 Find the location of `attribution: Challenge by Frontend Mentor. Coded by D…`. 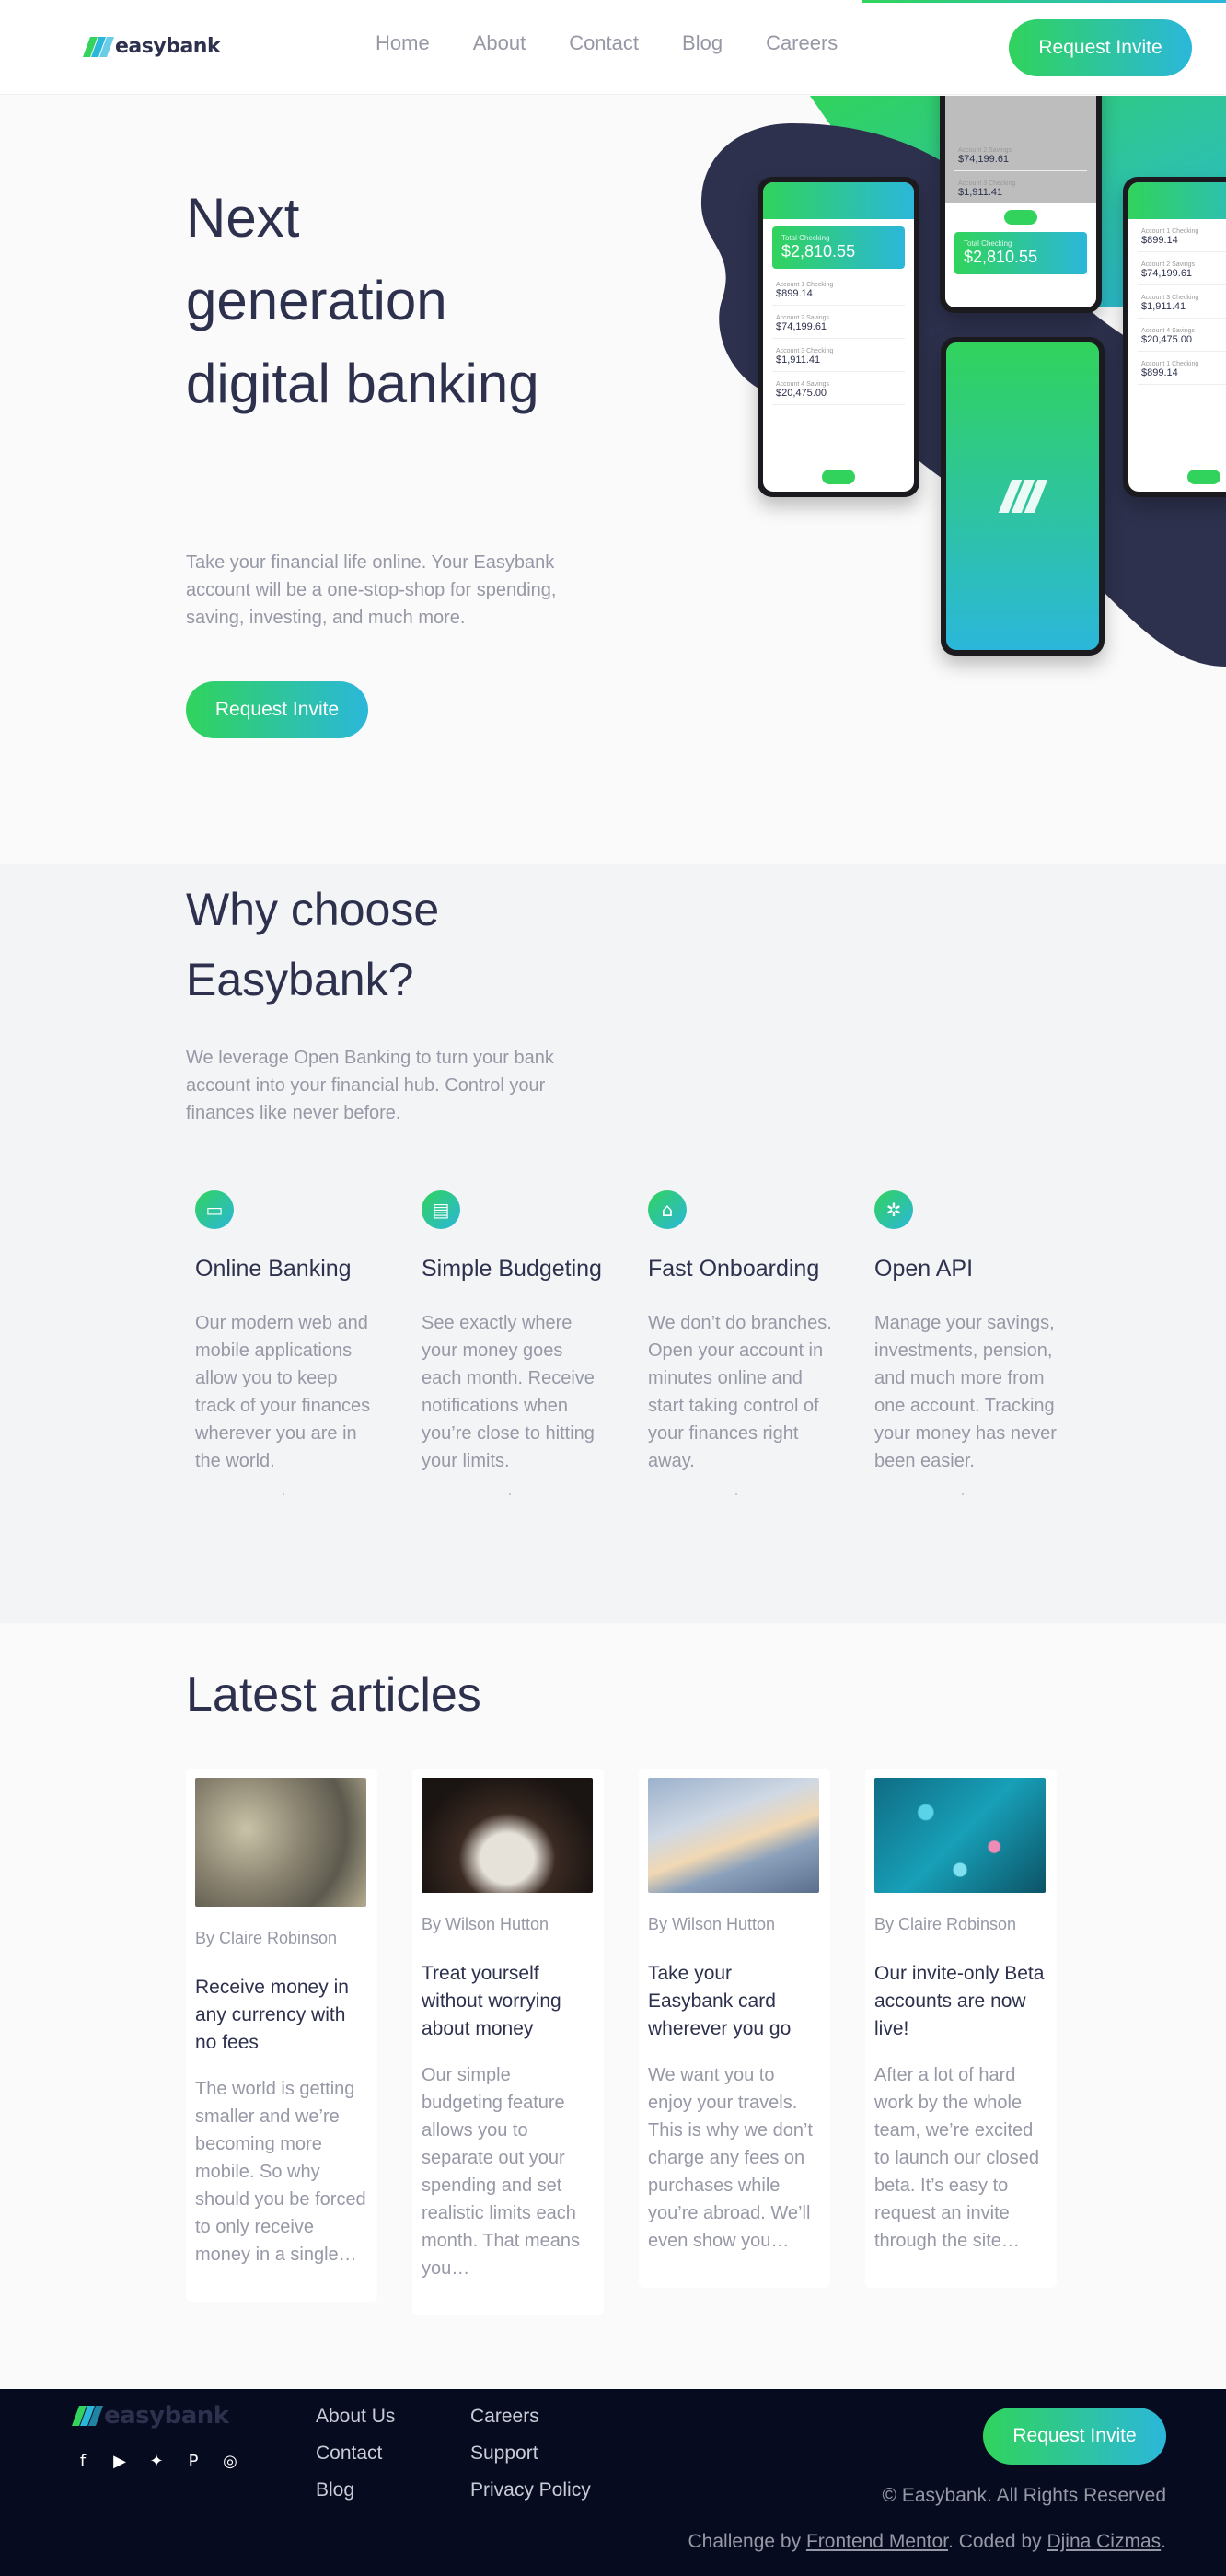

attribution: Challenge by Frontend Mentor. Coded by D… is located at coordinates (927, 2541).